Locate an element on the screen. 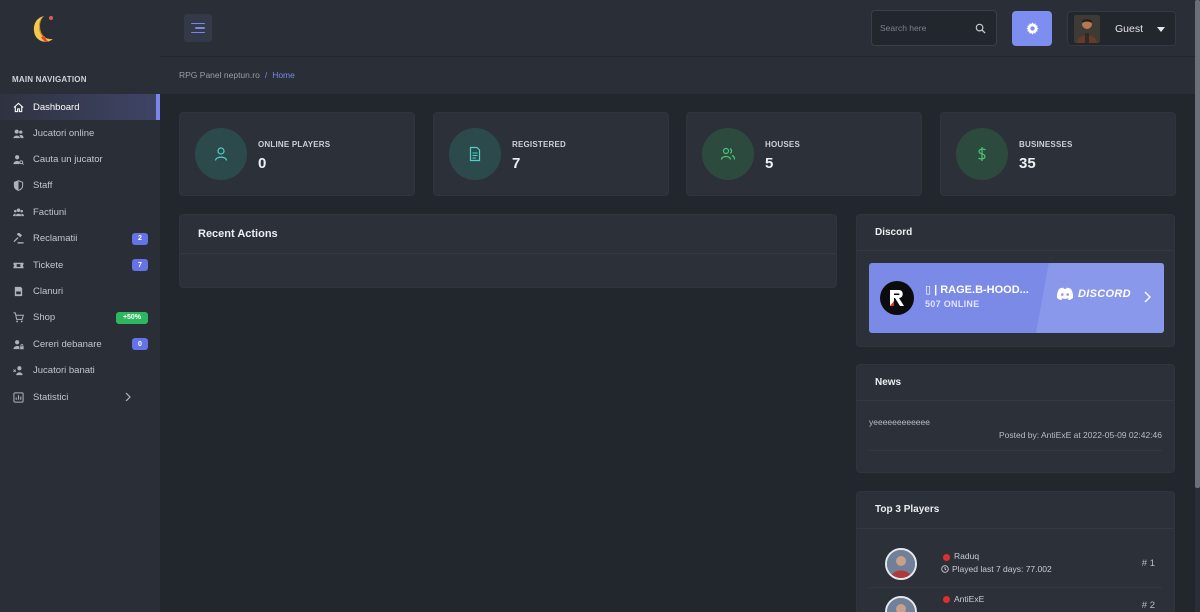 This screenshot has width=1200, height=612. player-played-time: Played last 7 days: 77.002 is located at coordinates (996, 569).